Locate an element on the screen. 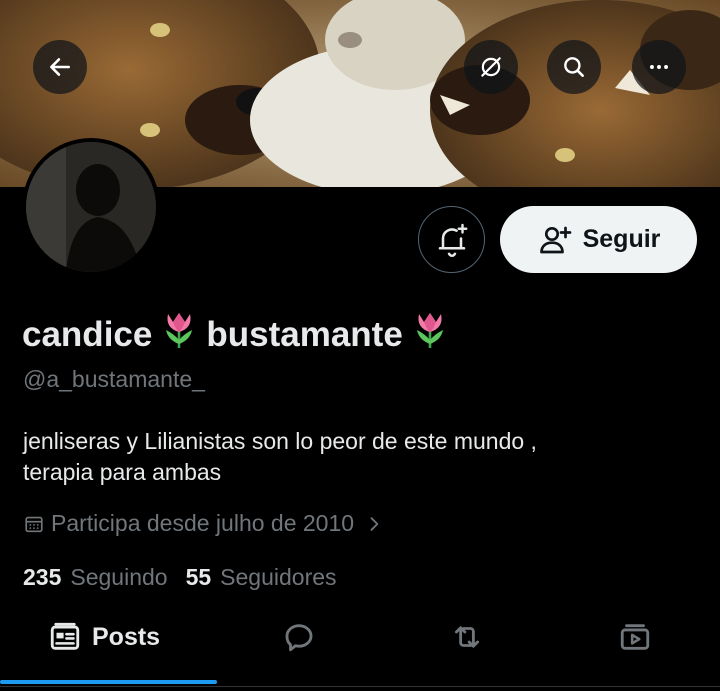 The height and width of the screenshot is (691, 720). arrow-left-icon is located at coordinates (60, 67).